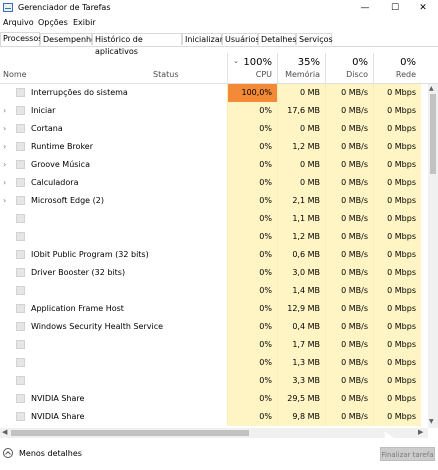 The width and height of the screenshot is (438, 470). Describe the element at coordinates (301, 147) in the screenshot. I see `memory-cell: 1,2 MB` at that location.